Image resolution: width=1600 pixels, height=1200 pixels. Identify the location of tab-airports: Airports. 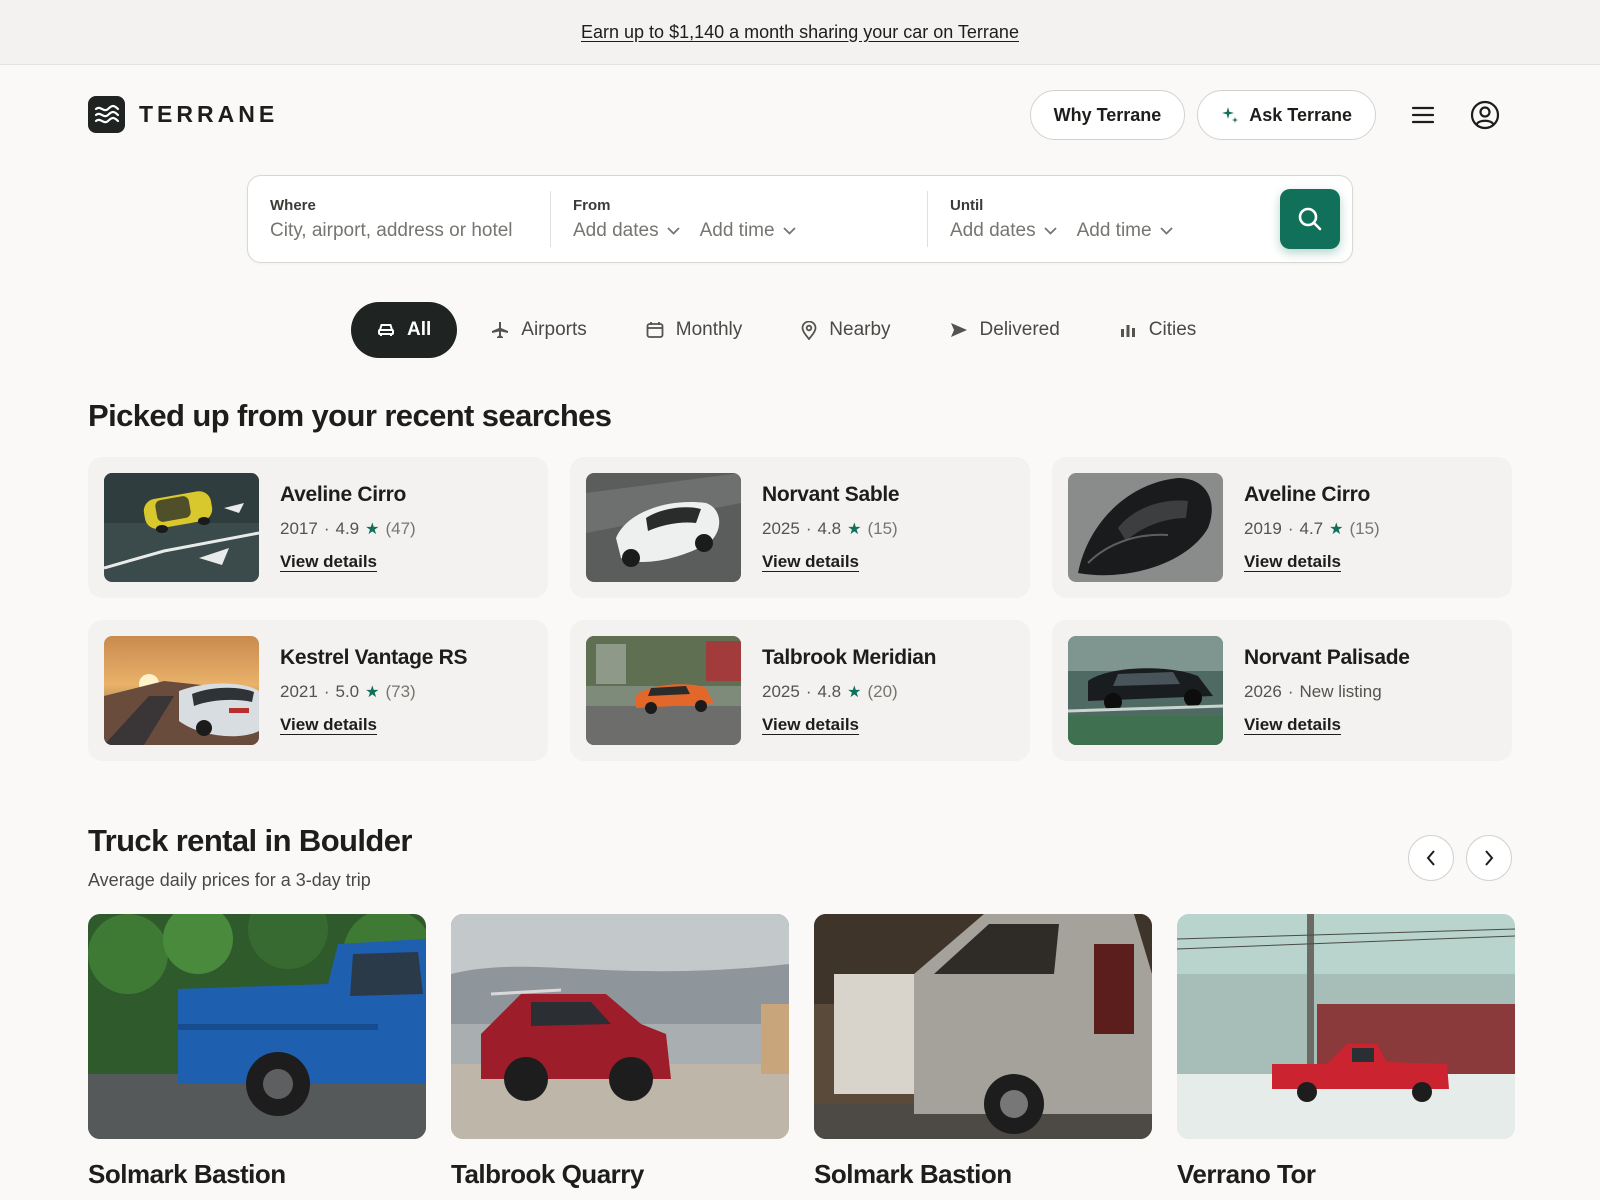
(538, 330).